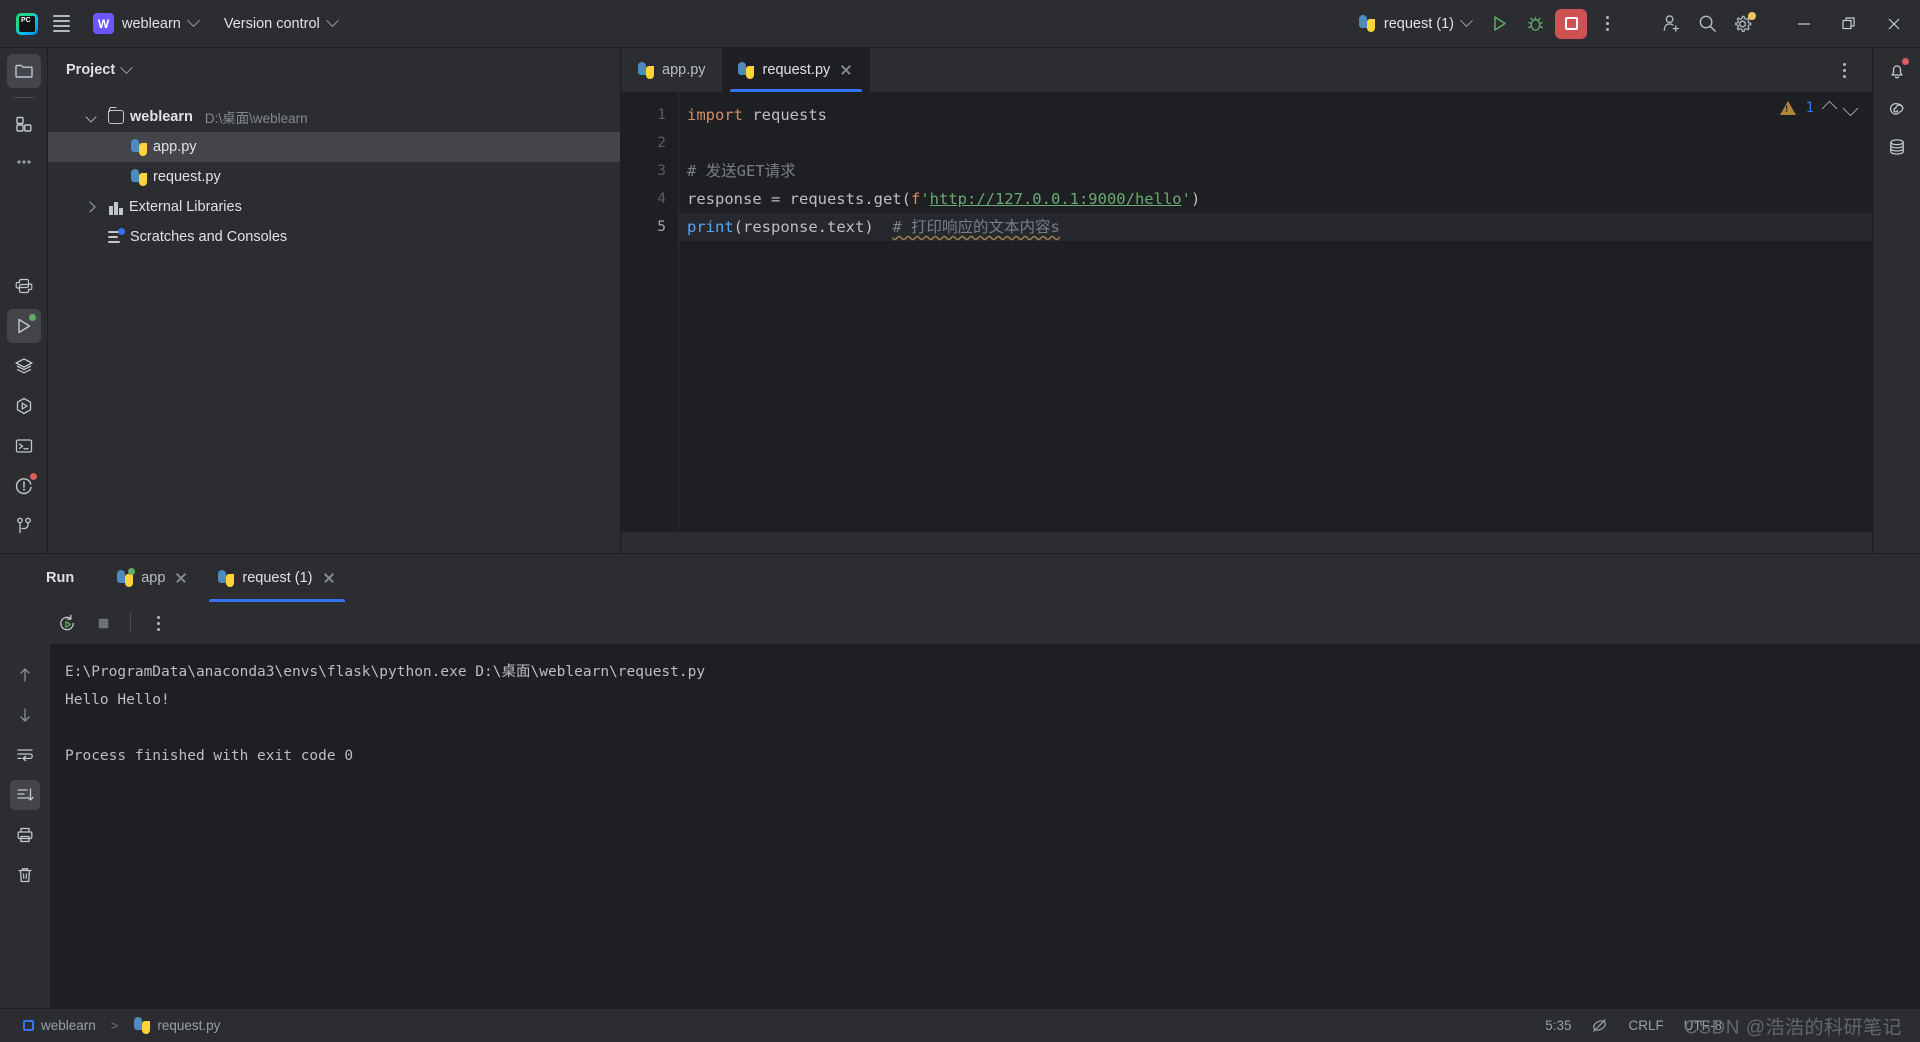 This screenshot has height=1042, width=1920. I want to click on version-control-widget: Version control, so click(280, 24).